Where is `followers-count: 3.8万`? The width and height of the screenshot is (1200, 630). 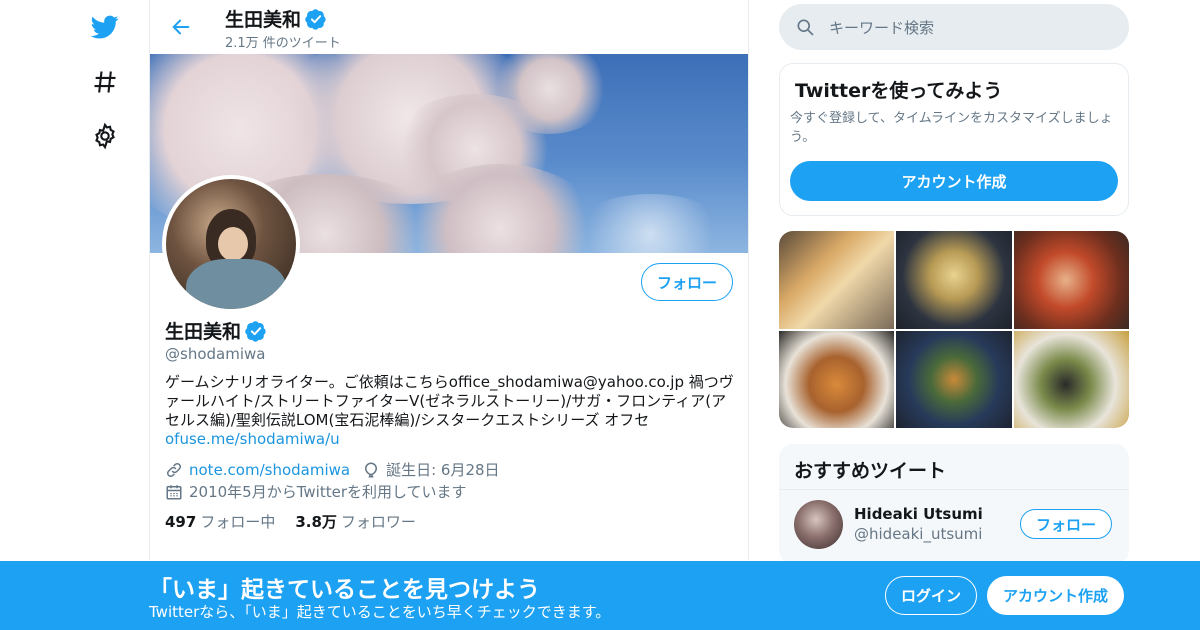 followers-count: 3.8万 is located at coordinates (316, 522).